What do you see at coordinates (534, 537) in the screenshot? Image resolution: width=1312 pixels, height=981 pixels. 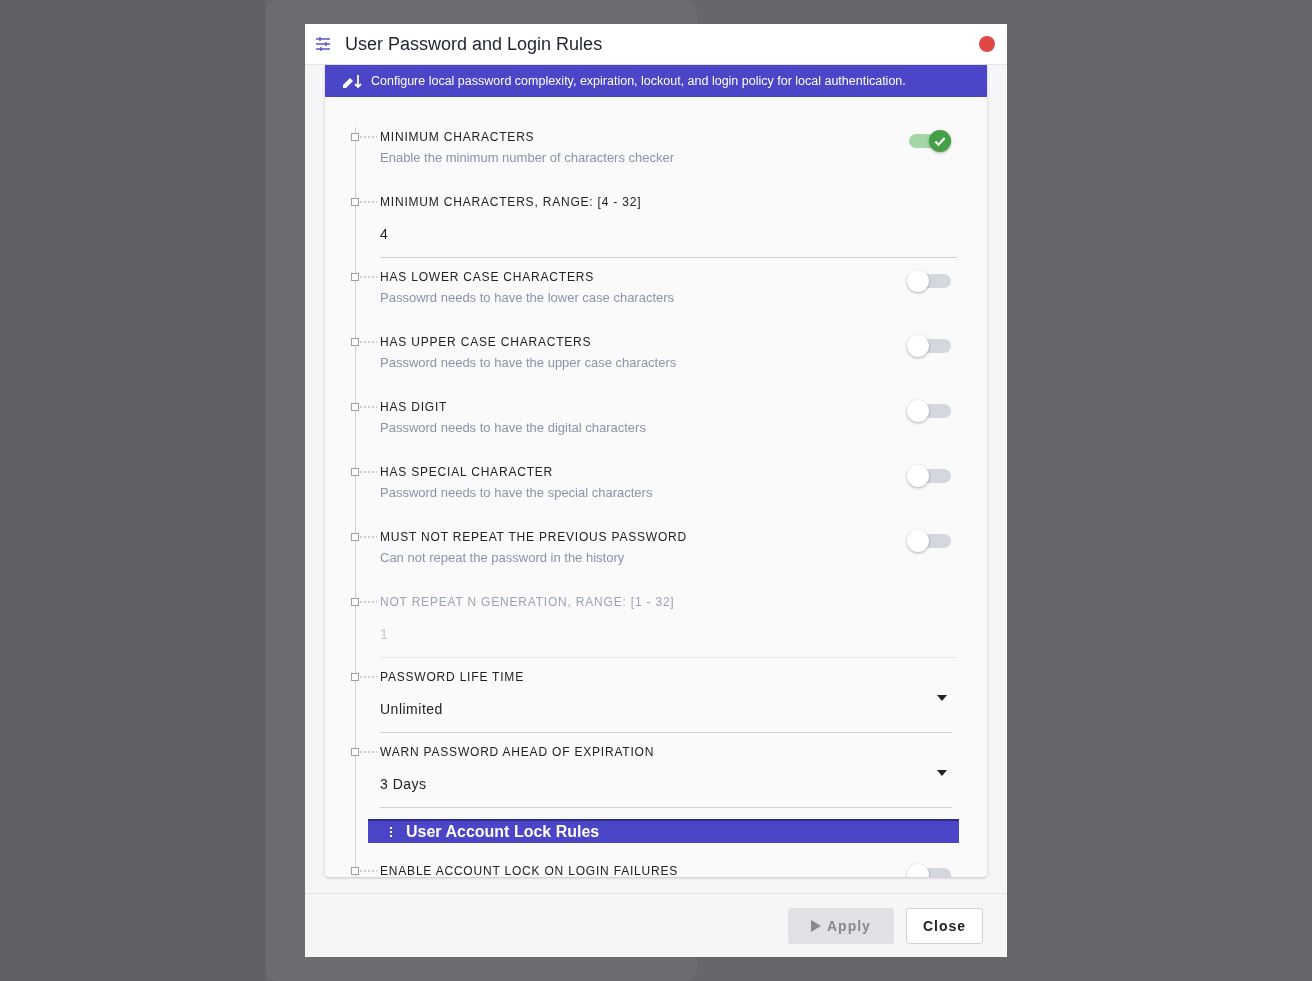 I see `setting-label: MUST NOT REPEAT THE PREVIOUS PASSWORD` at bounding box center [534, 537].